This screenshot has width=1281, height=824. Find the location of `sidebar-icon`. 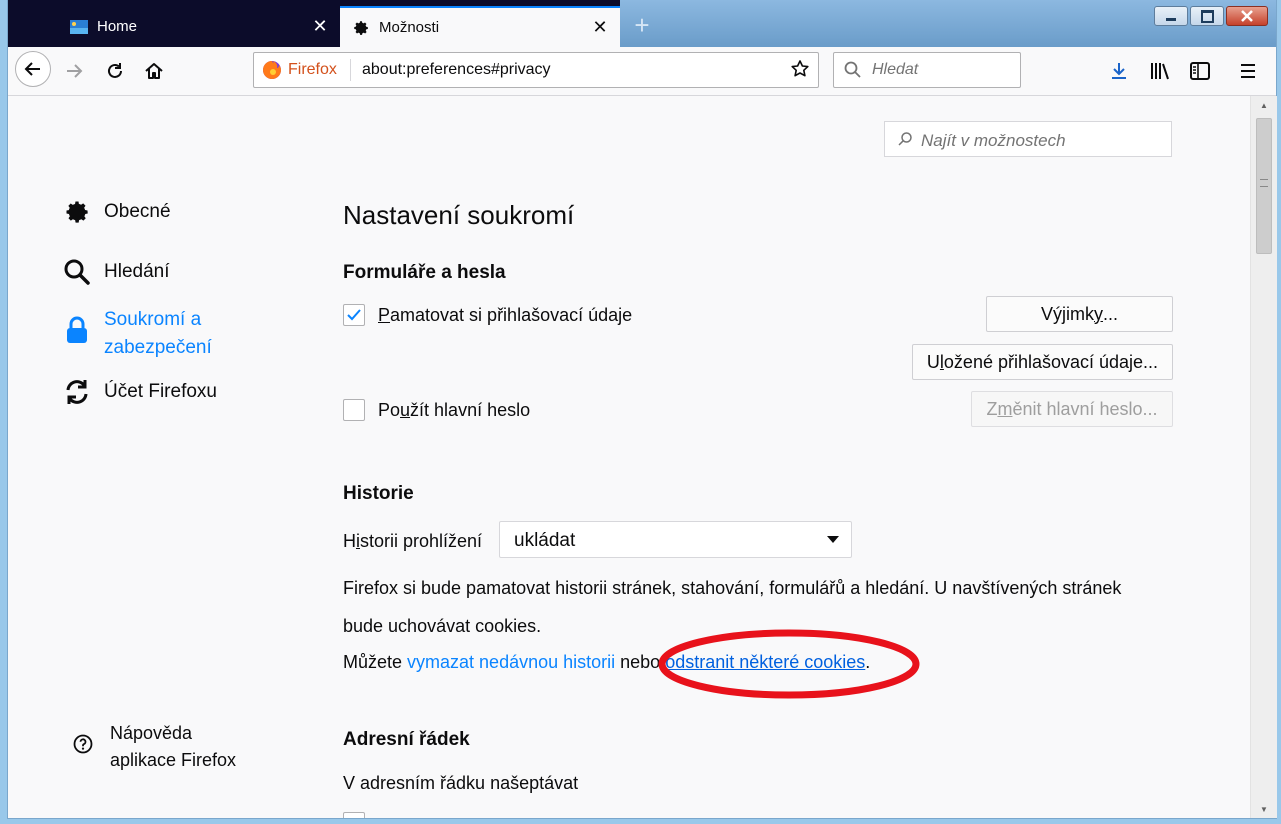

sidebar-icon is located at coordinates (1200, 71).